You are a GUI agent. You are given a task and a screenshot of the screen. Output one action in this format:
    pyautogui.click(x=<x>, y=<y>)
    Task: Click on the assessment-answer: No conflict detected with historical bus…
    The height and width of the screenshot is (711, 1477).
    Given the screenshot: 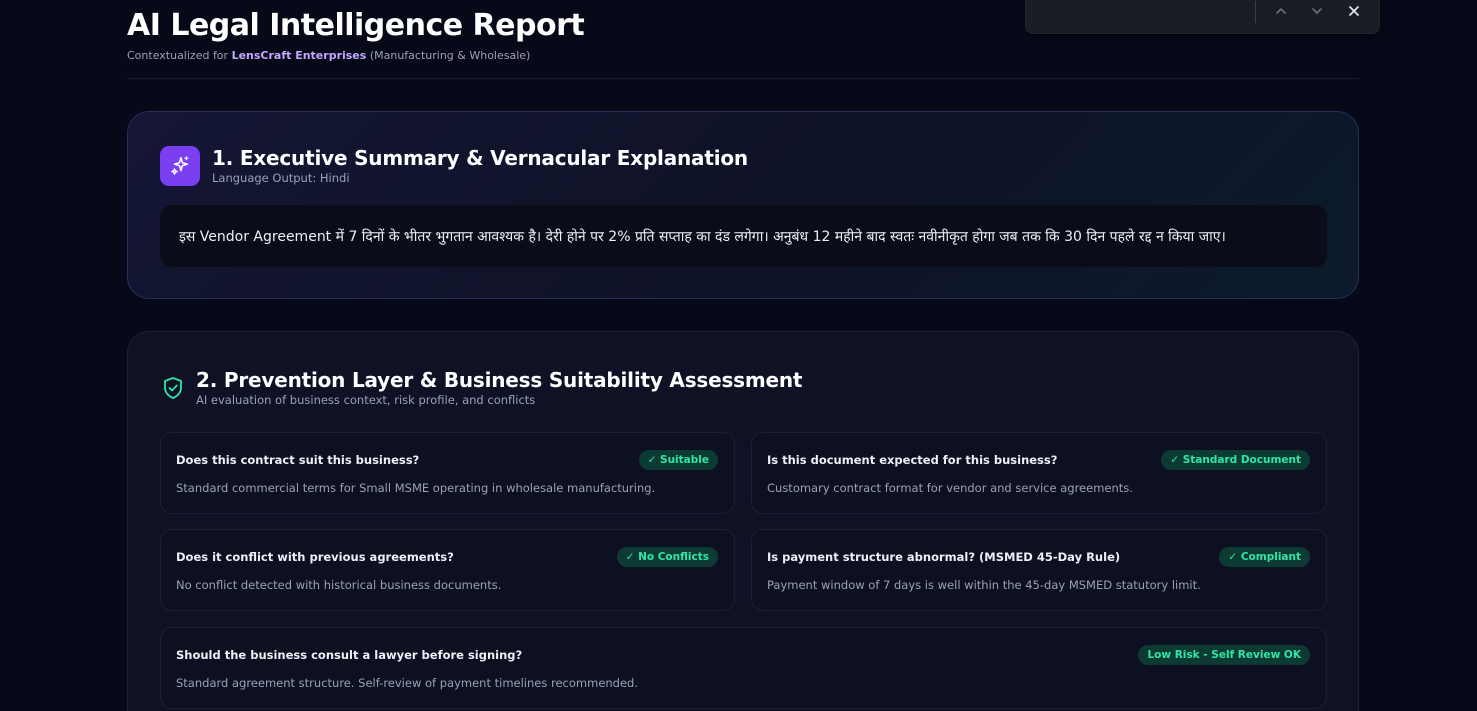 What is the action you would take?
    pyautogui.click(x=339, y=585)
    